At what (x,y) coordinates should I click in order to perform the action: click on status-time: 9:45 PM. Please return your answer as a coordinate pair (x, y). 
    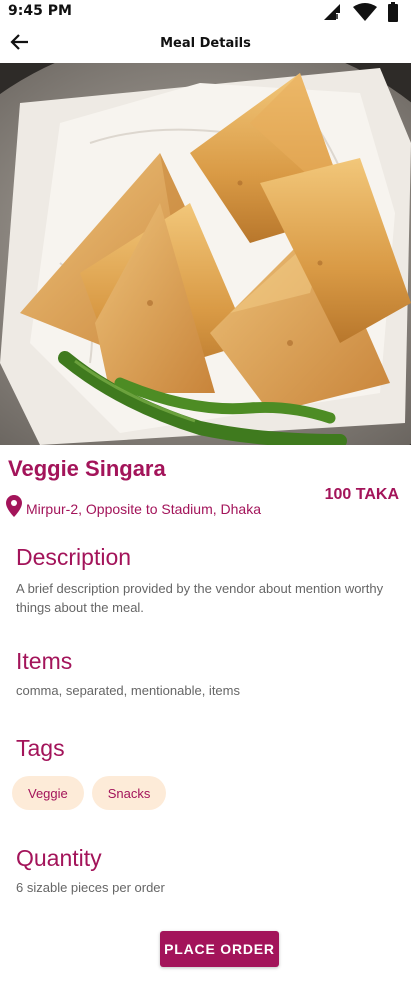
    Looking at the image, I should click on (40, 11).